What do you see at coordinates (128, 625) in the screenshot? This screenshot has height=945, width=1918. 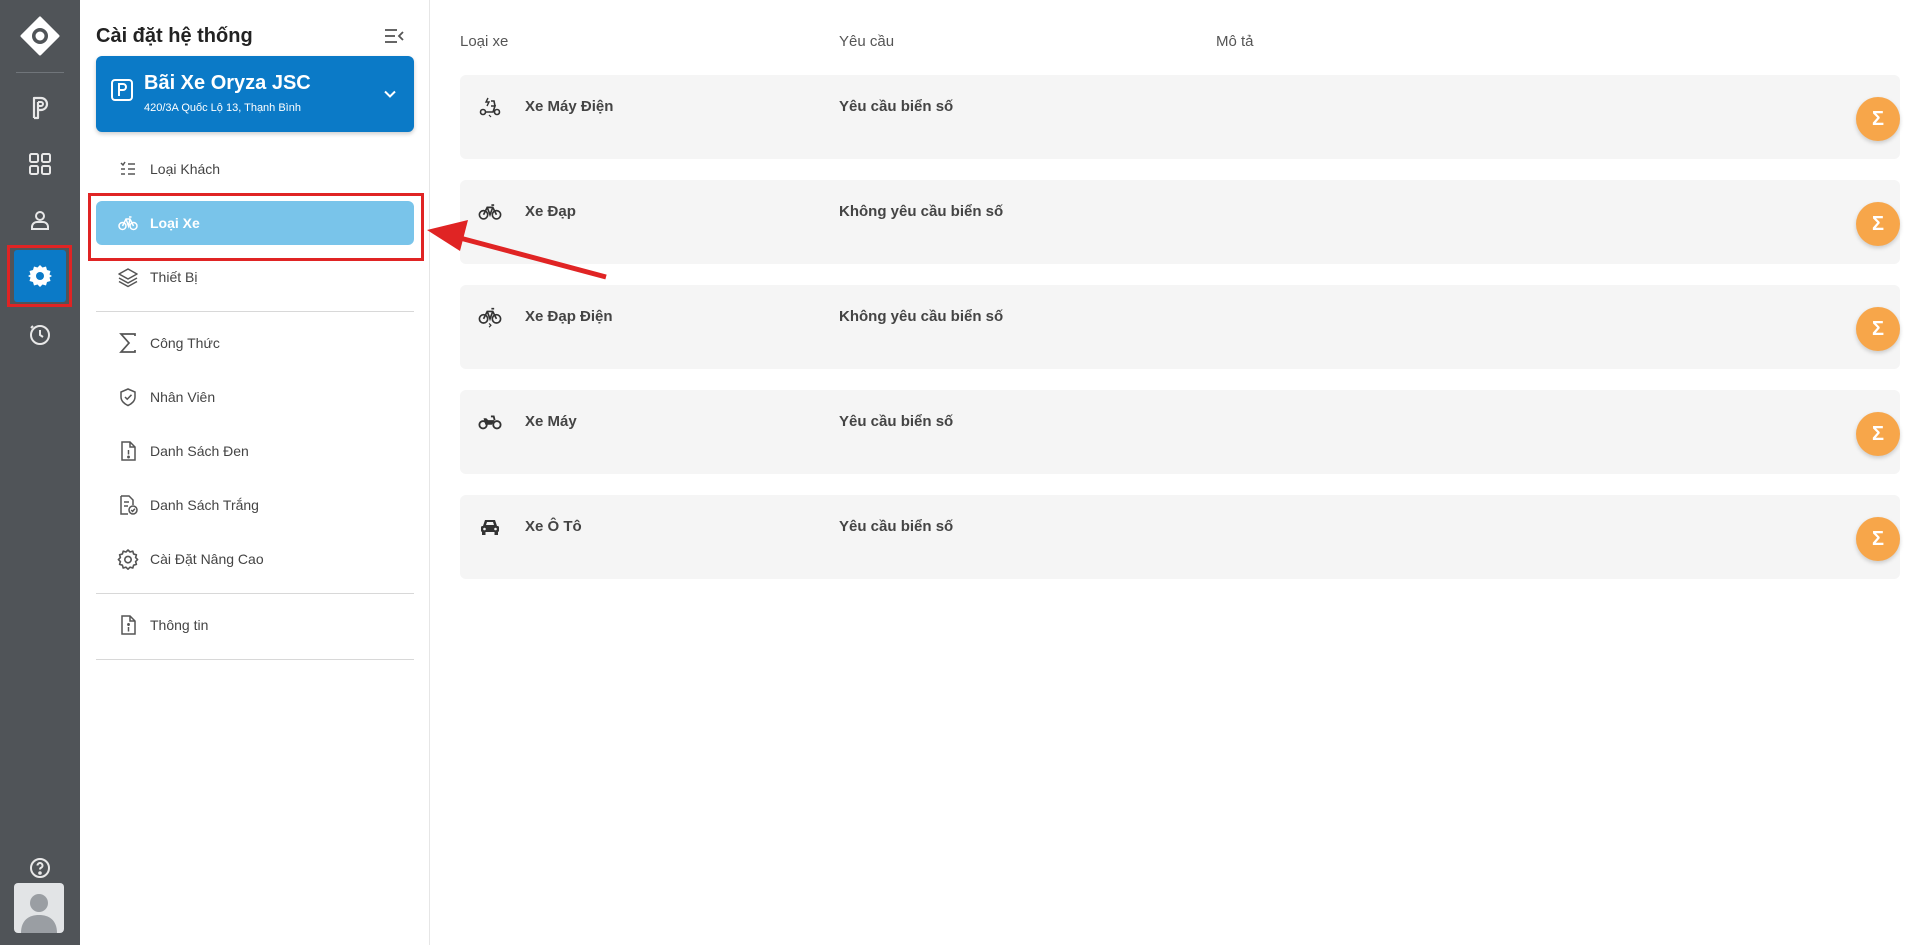 I see `file-info-icon` at bounding box center [128, 625].